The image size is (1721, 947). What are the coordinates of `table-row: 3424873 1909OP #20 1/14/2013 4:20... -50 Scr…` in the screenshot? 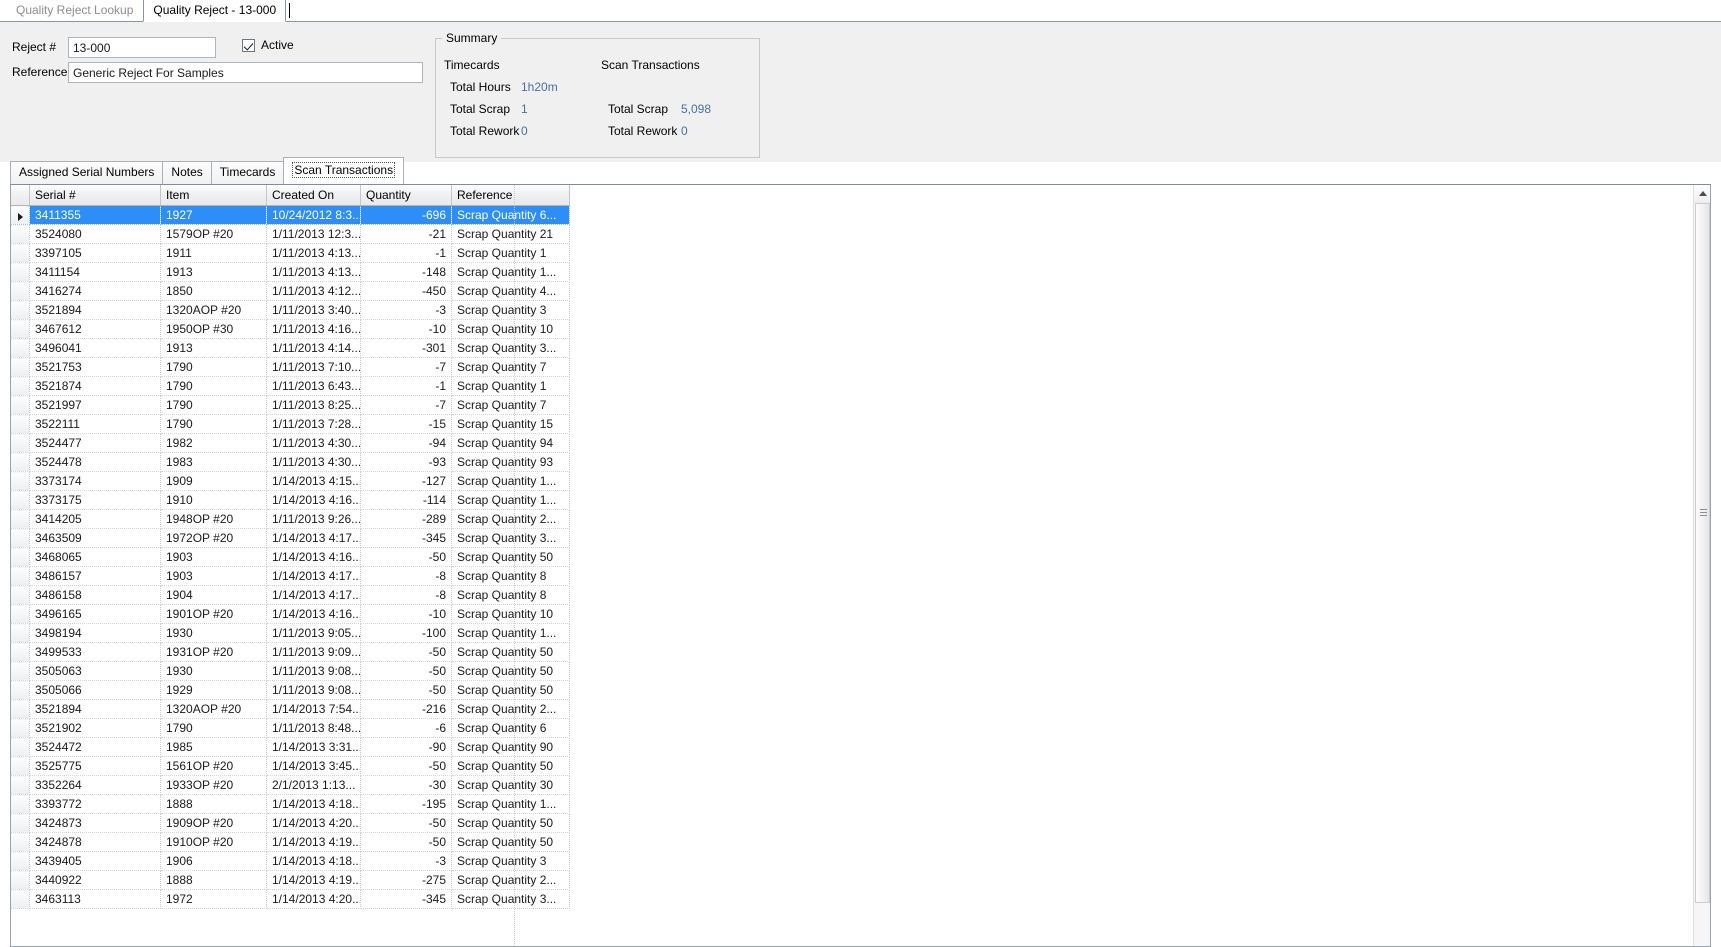 It's located at (290, 823).